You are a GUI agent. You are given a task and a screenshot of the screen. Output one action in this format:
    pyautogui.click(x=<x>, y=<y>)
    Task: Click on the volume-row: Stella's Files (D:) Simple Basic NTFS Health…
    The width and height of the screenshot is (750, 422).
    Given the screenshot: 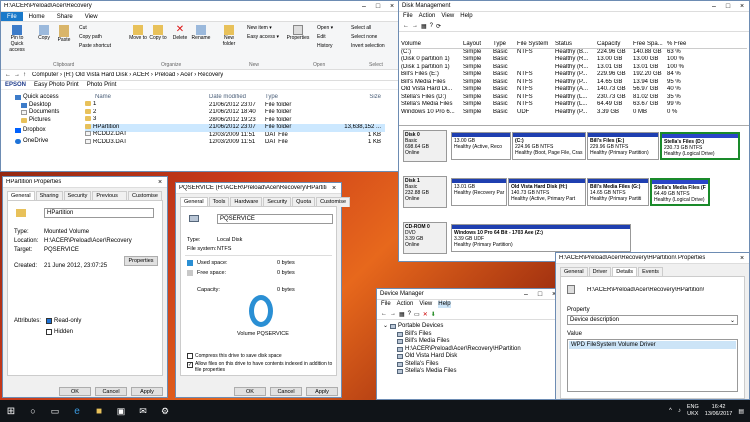 What is the action you would take?
    pyautogui.click(x=574, y=98)
    